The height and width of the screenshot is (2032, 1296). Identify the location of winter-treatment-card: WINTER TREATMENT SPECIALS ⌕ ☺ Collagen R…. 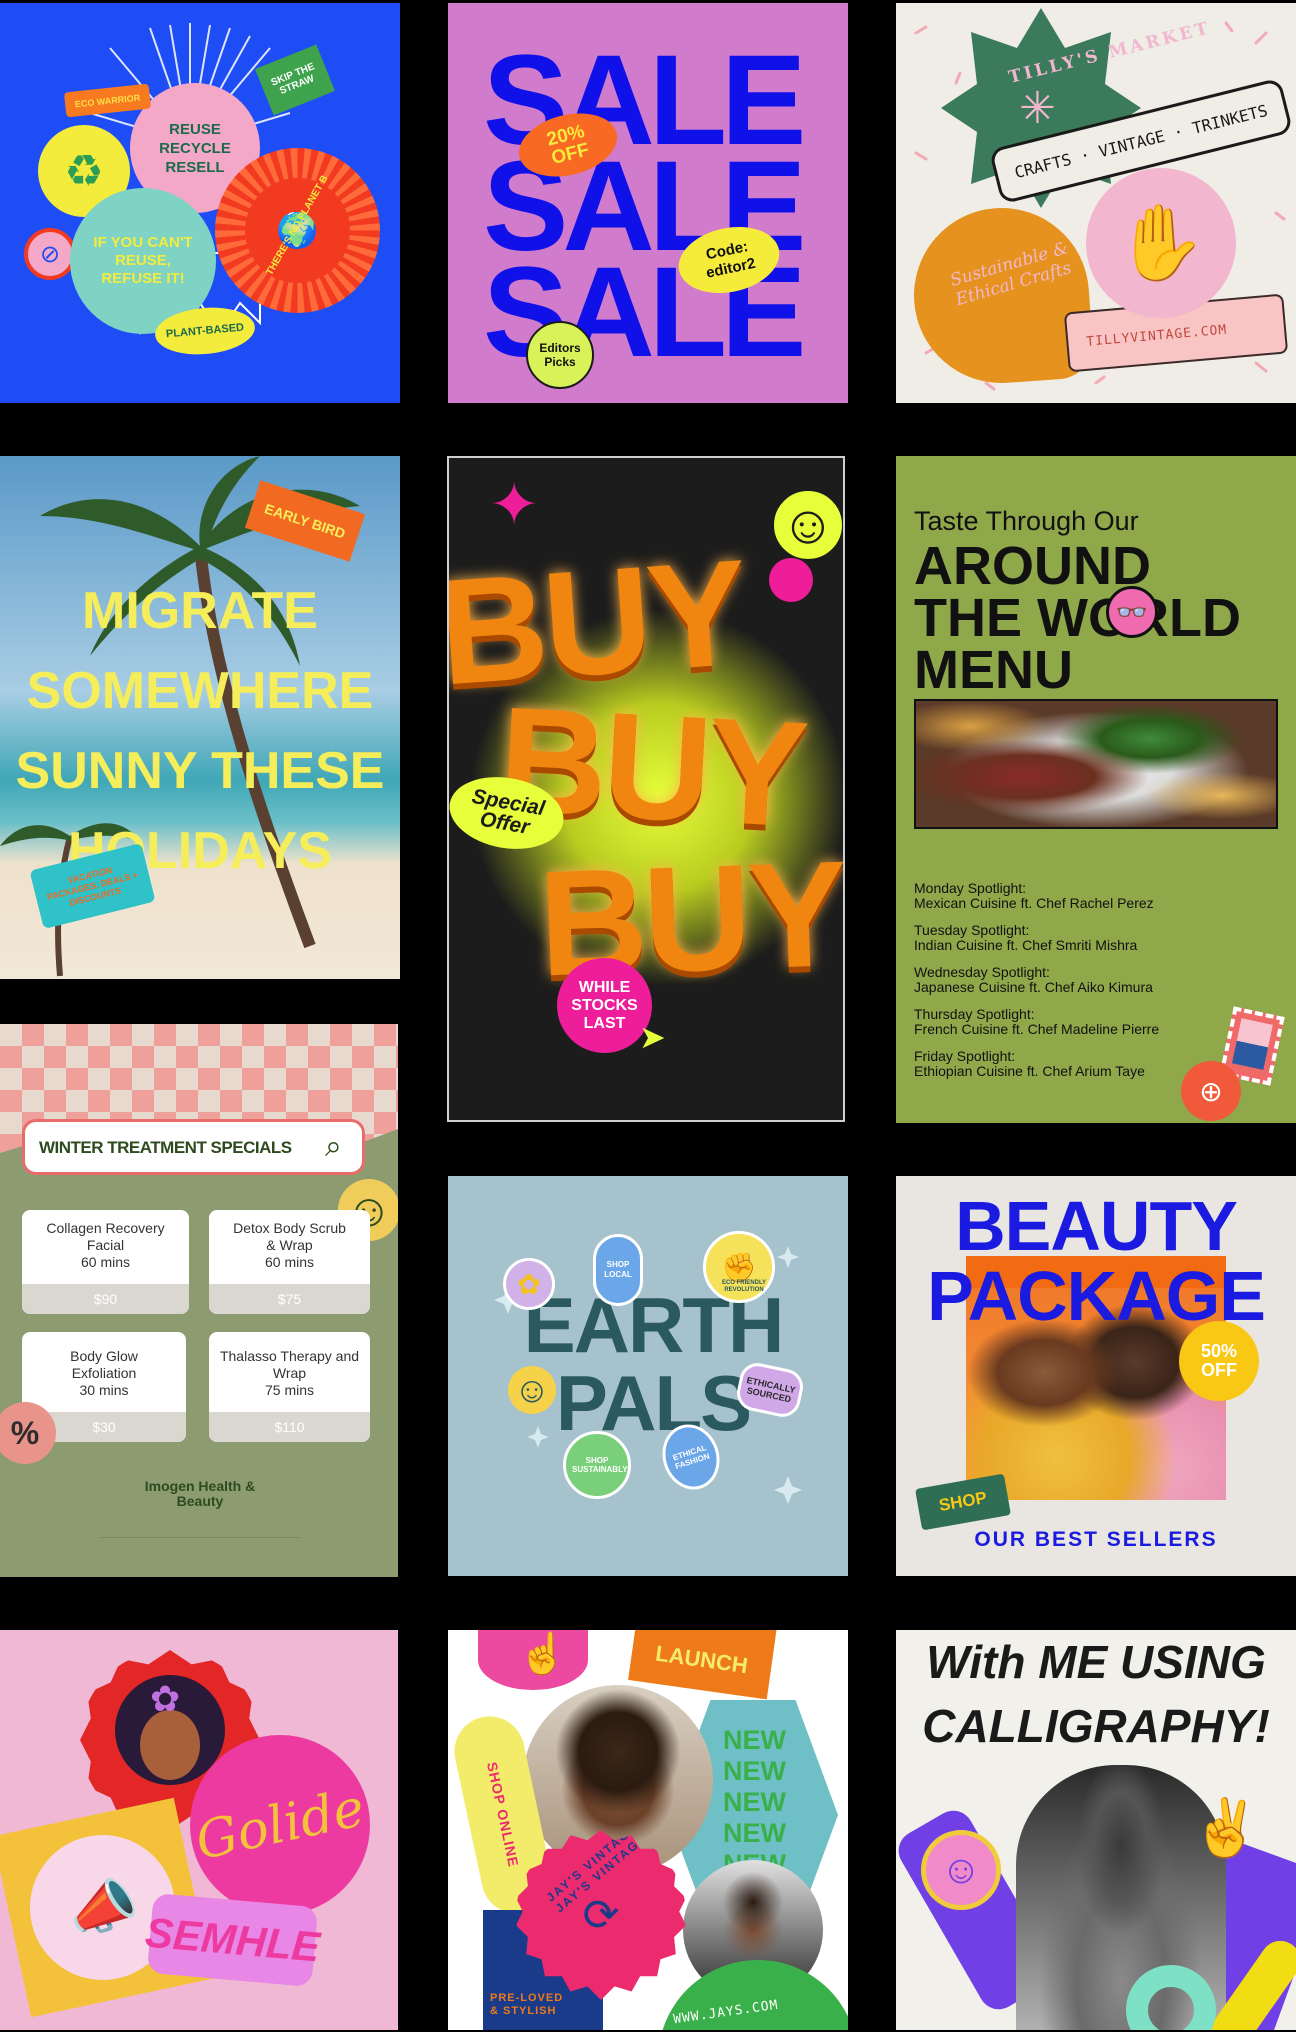
(199, 1300).